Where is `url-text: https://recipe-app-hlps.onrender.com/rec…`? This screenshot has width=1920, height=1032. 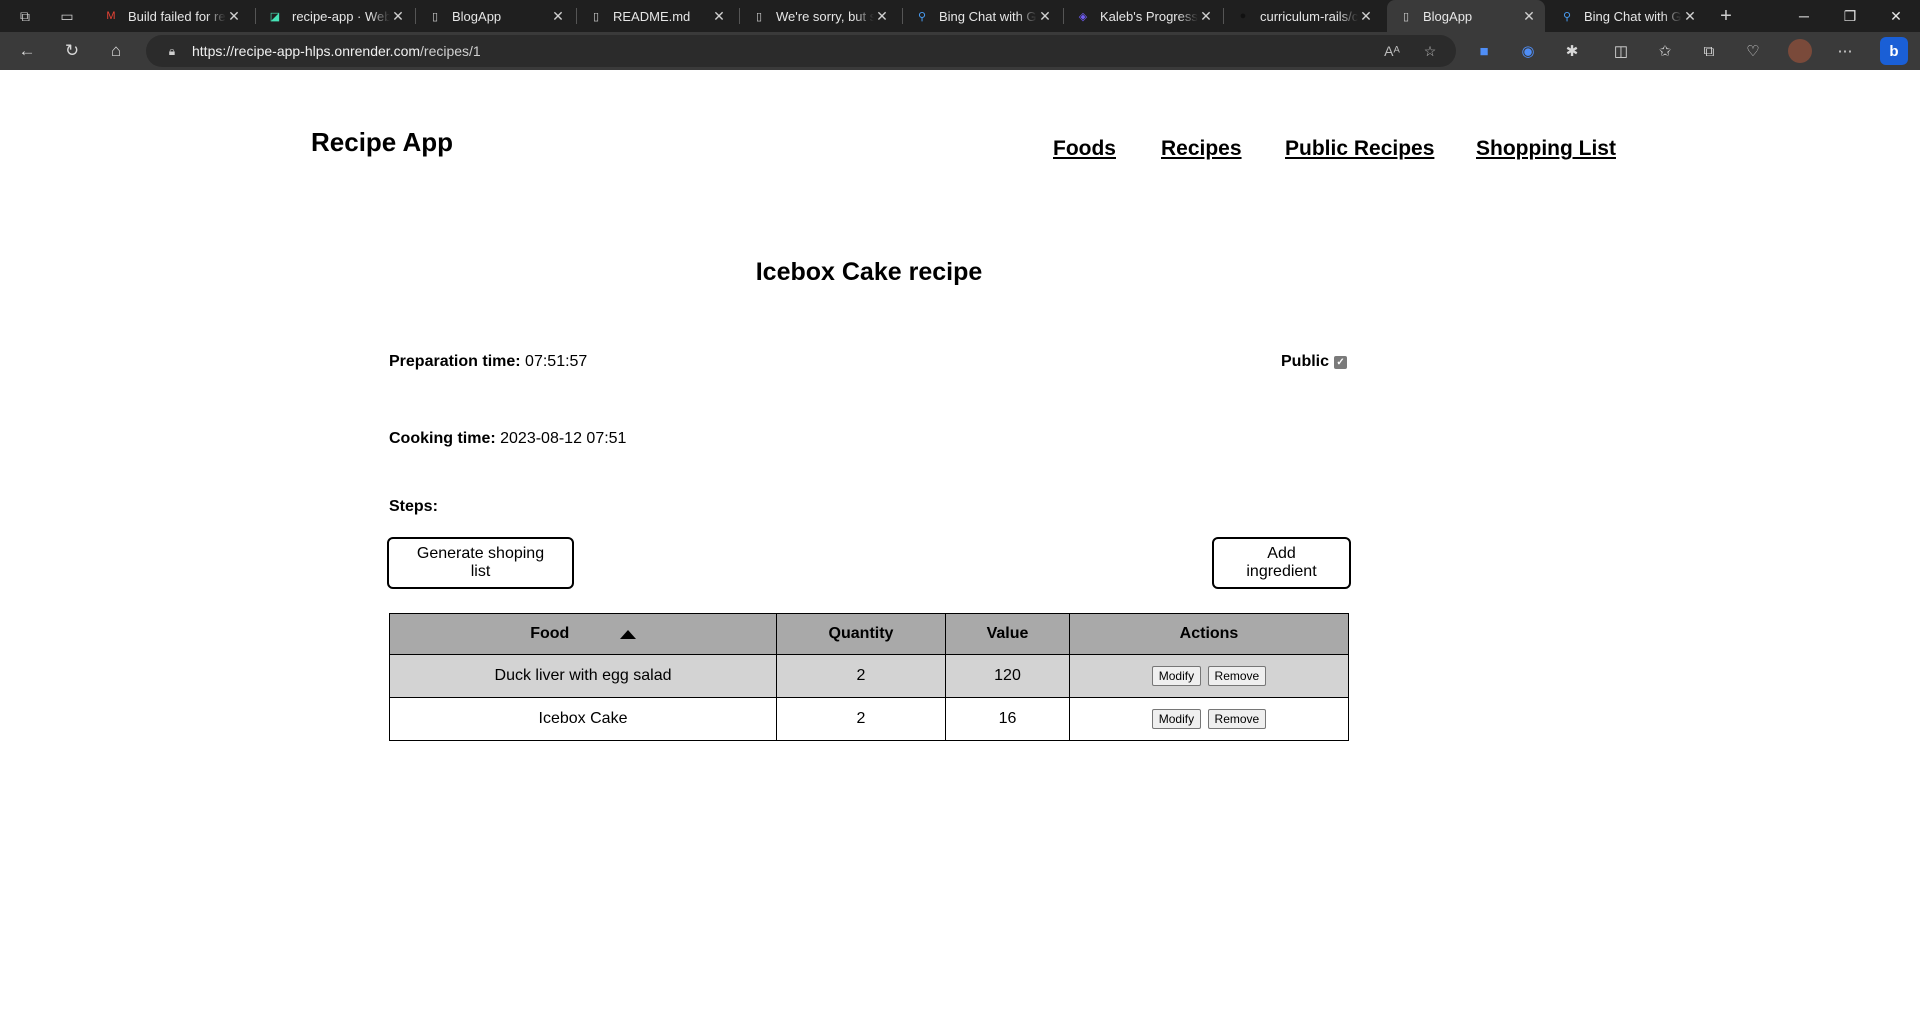 url-text: https://recipe-app-hlps.onrender.com/rec… is located at coordinates (336, 51).